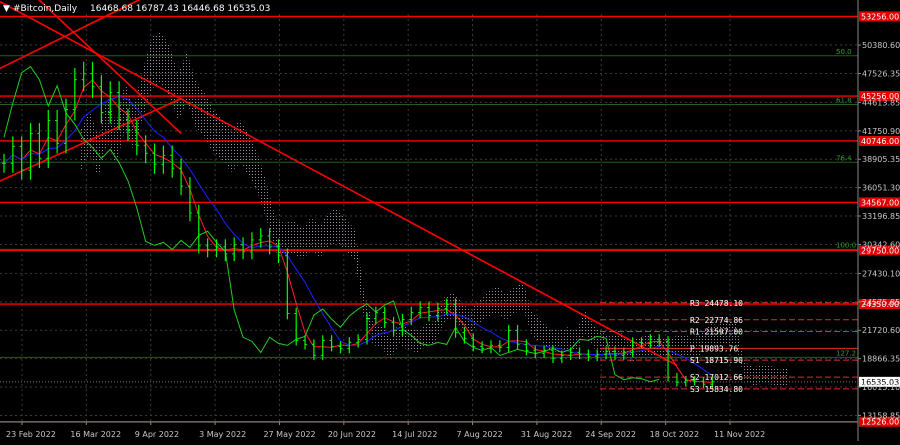 This screenshot has width=900, height=445. I want to click on y-tick-label: 36051.30, so click(881, 188).